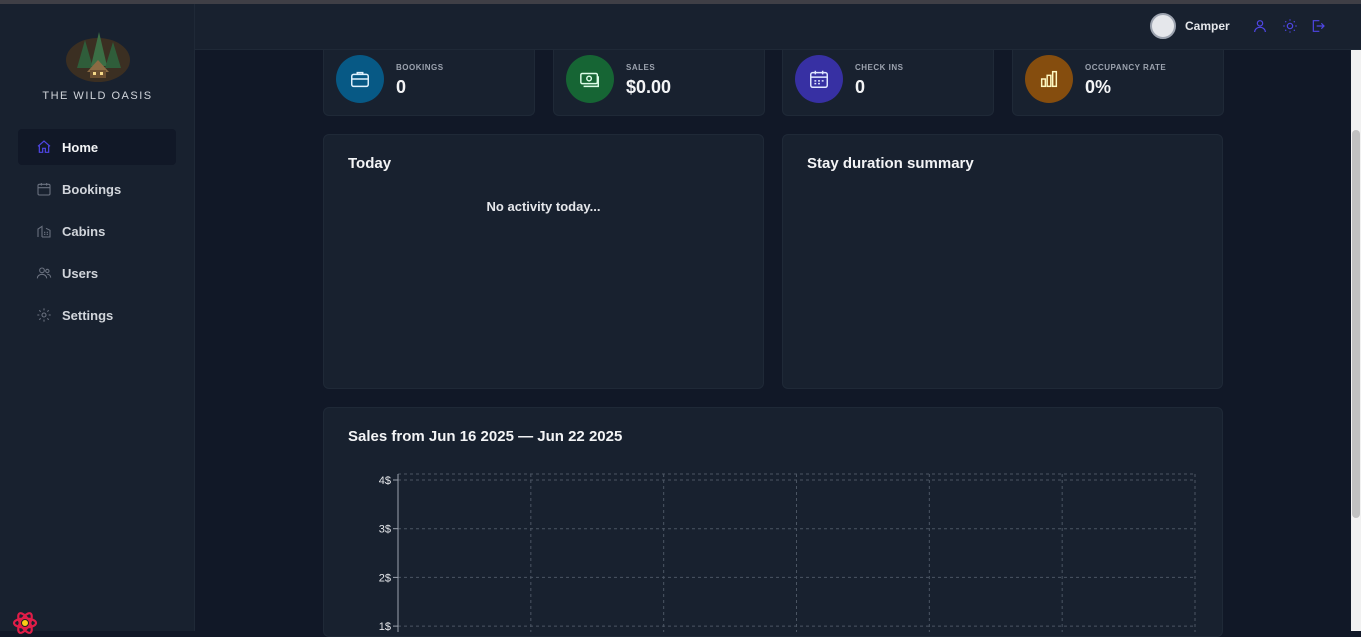  What do you see at coordinates (44, 315) in the screenshot?
I see `gear-icon` at bounding box center [44, 315].